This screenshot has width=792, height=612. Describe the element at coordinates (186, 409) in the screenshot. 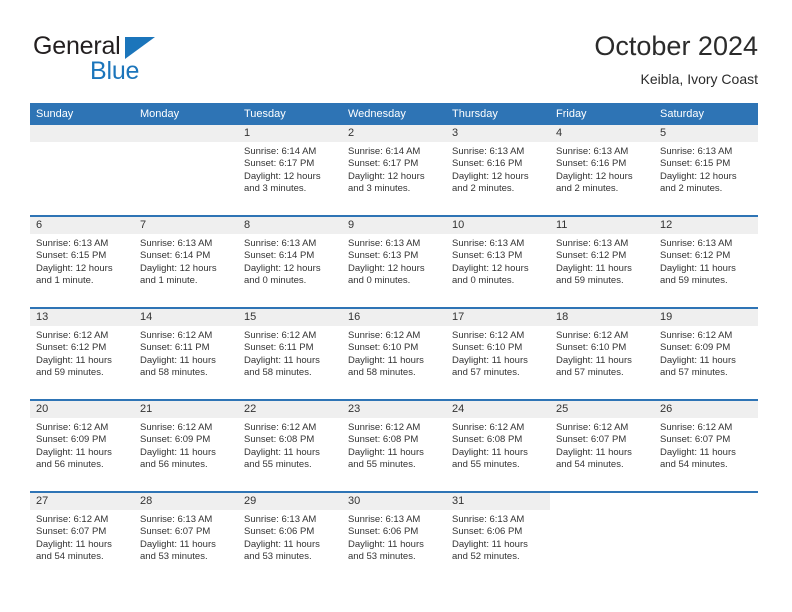

I see `day-number: 21` at that location.